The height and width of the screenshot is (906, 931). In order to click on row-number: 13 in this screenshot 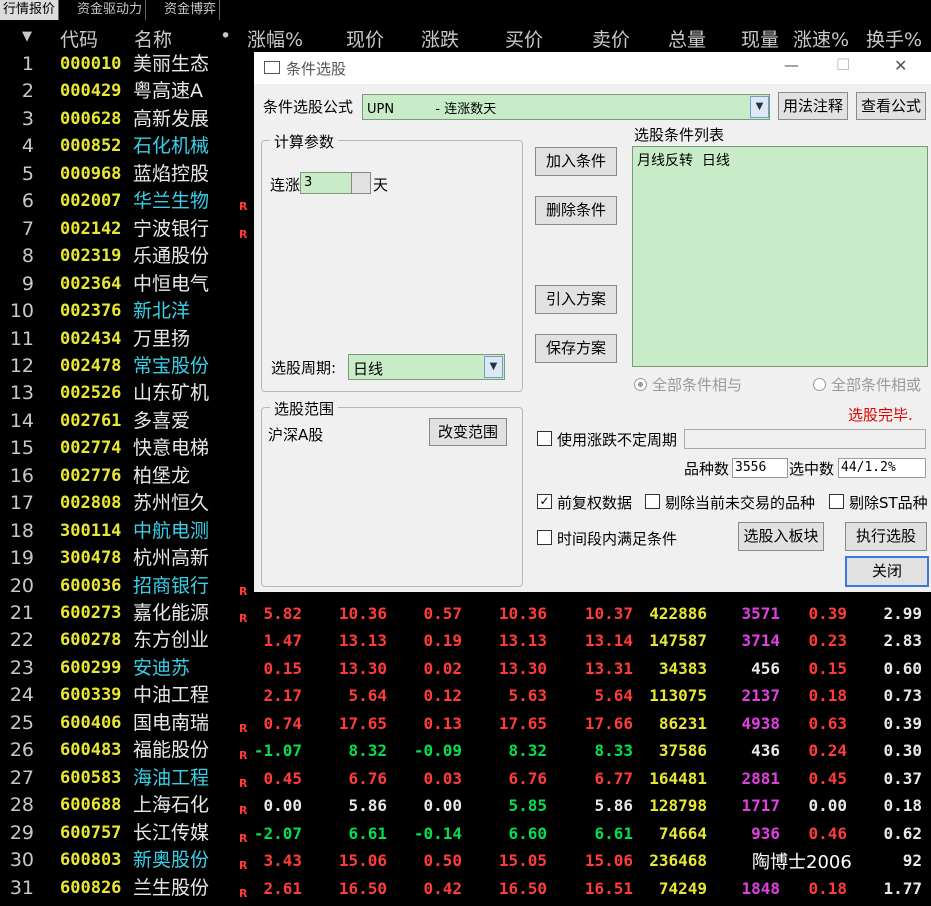, I will do `click(21, 393)`.